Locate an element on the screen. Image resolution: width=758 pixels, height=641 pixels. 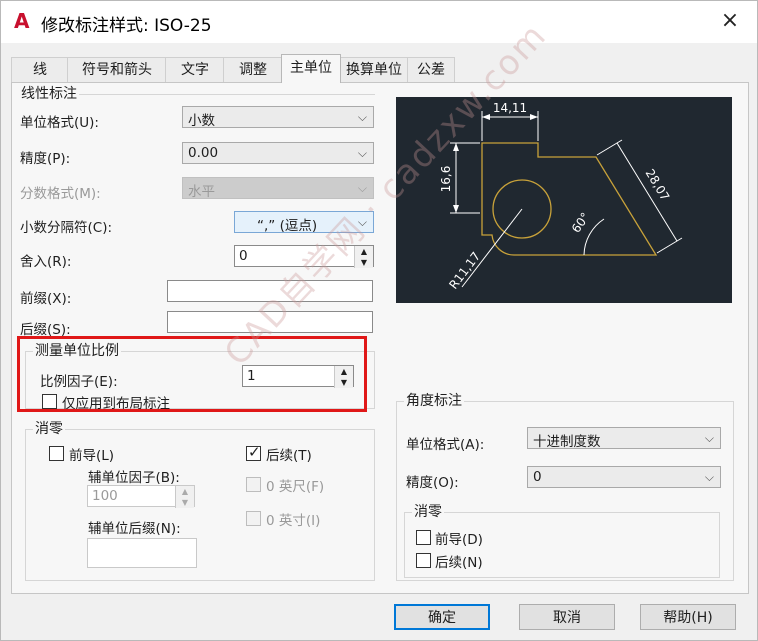
angle-text: 60° is located at coordinates (581, 222).